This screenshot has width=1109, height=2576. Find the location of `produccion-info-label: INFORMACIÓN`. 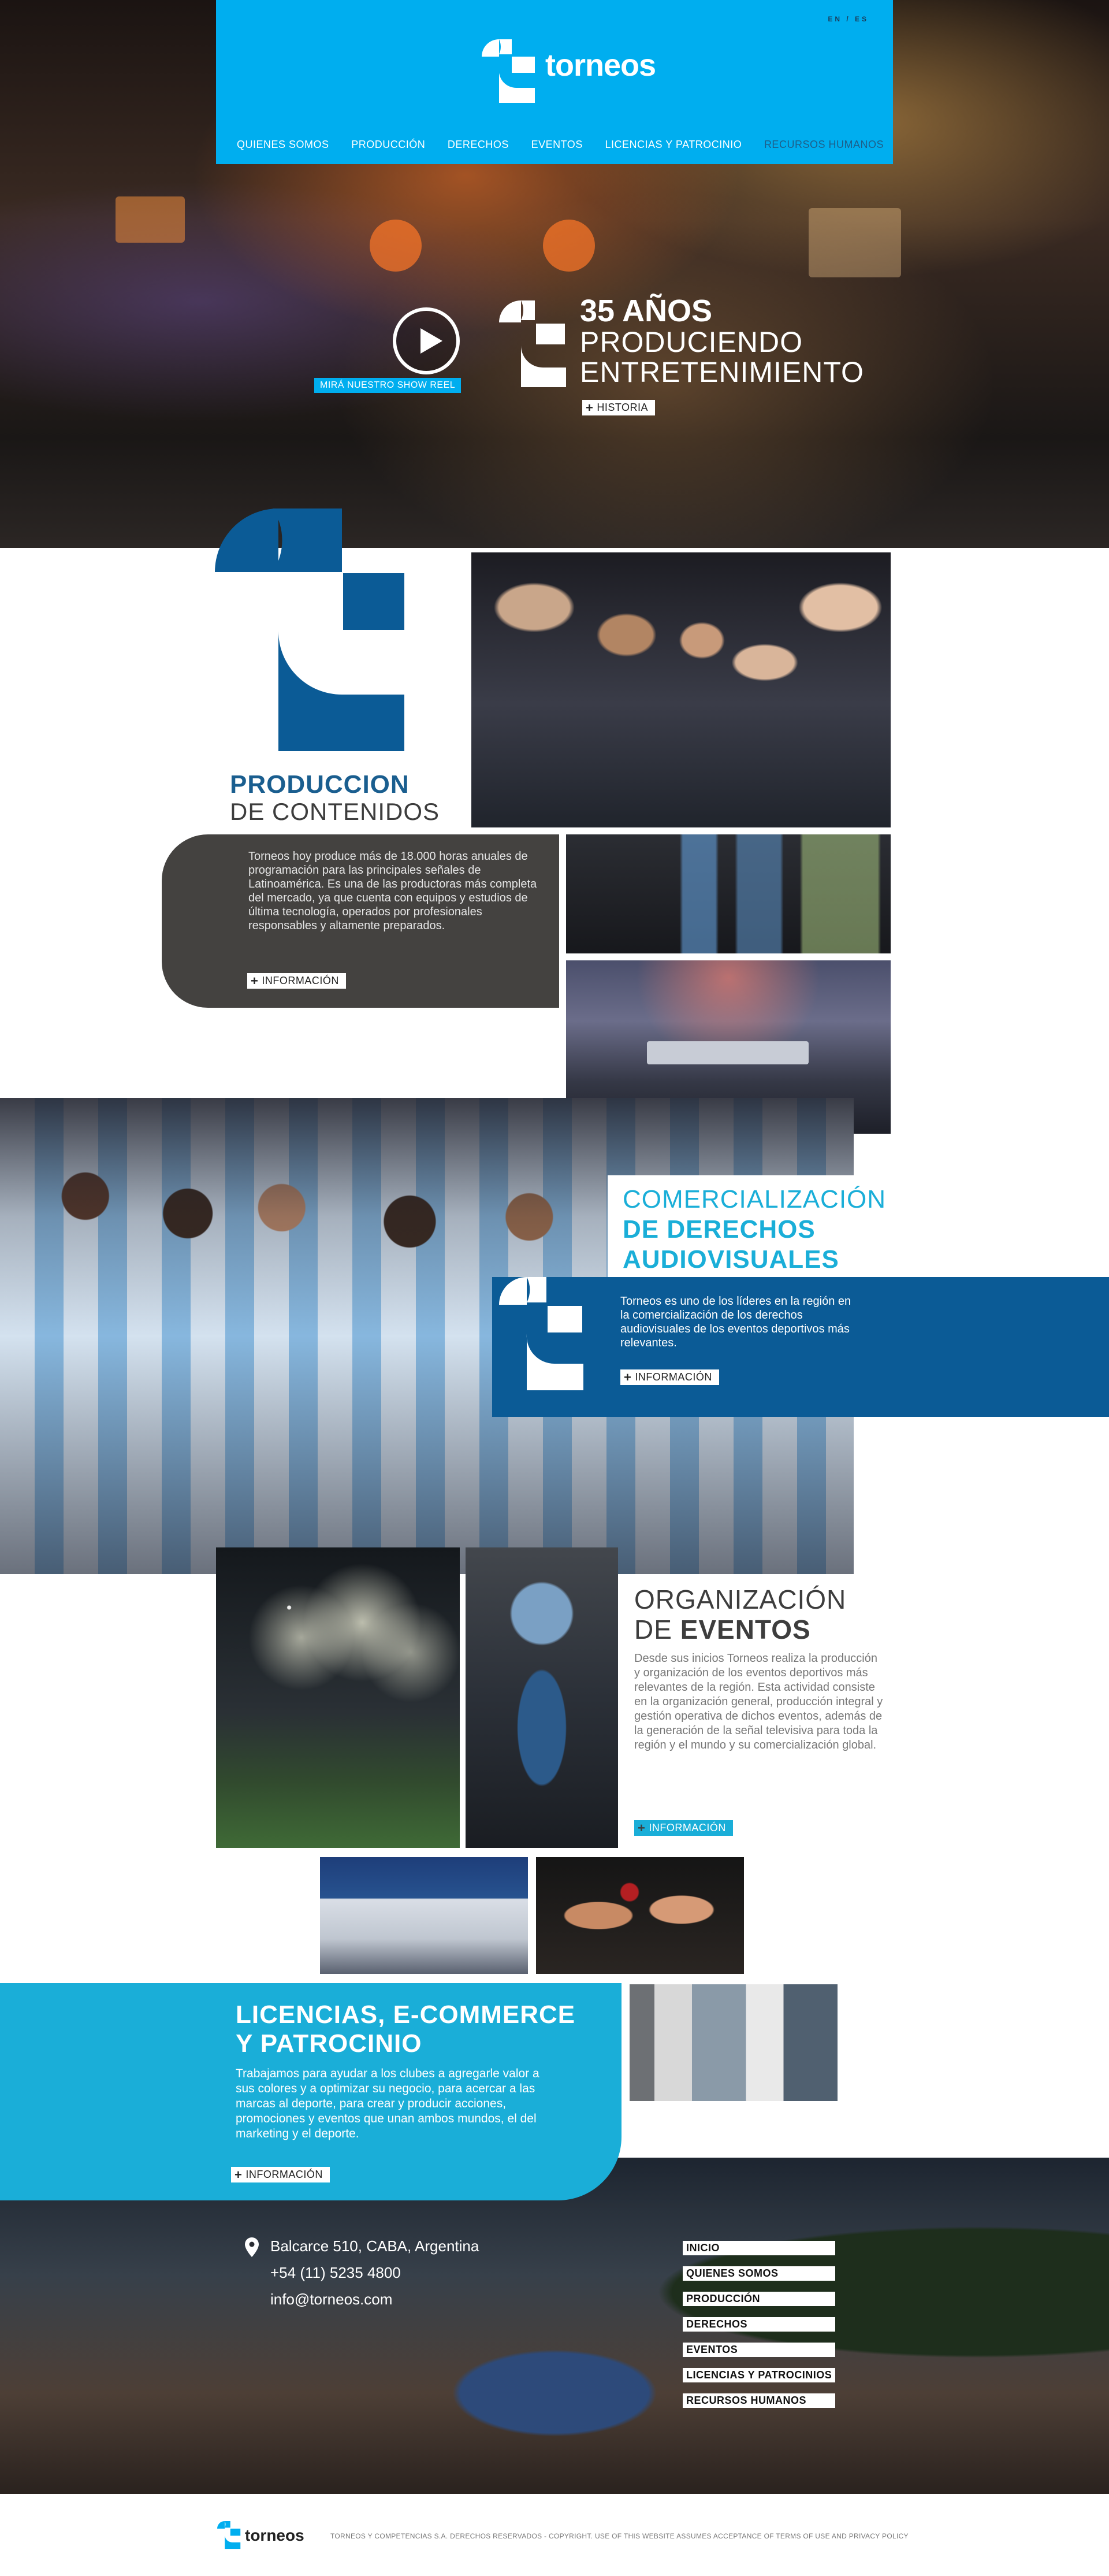

produccion-info-label: INFORMACIÓN is located at coordinates (300, 981).